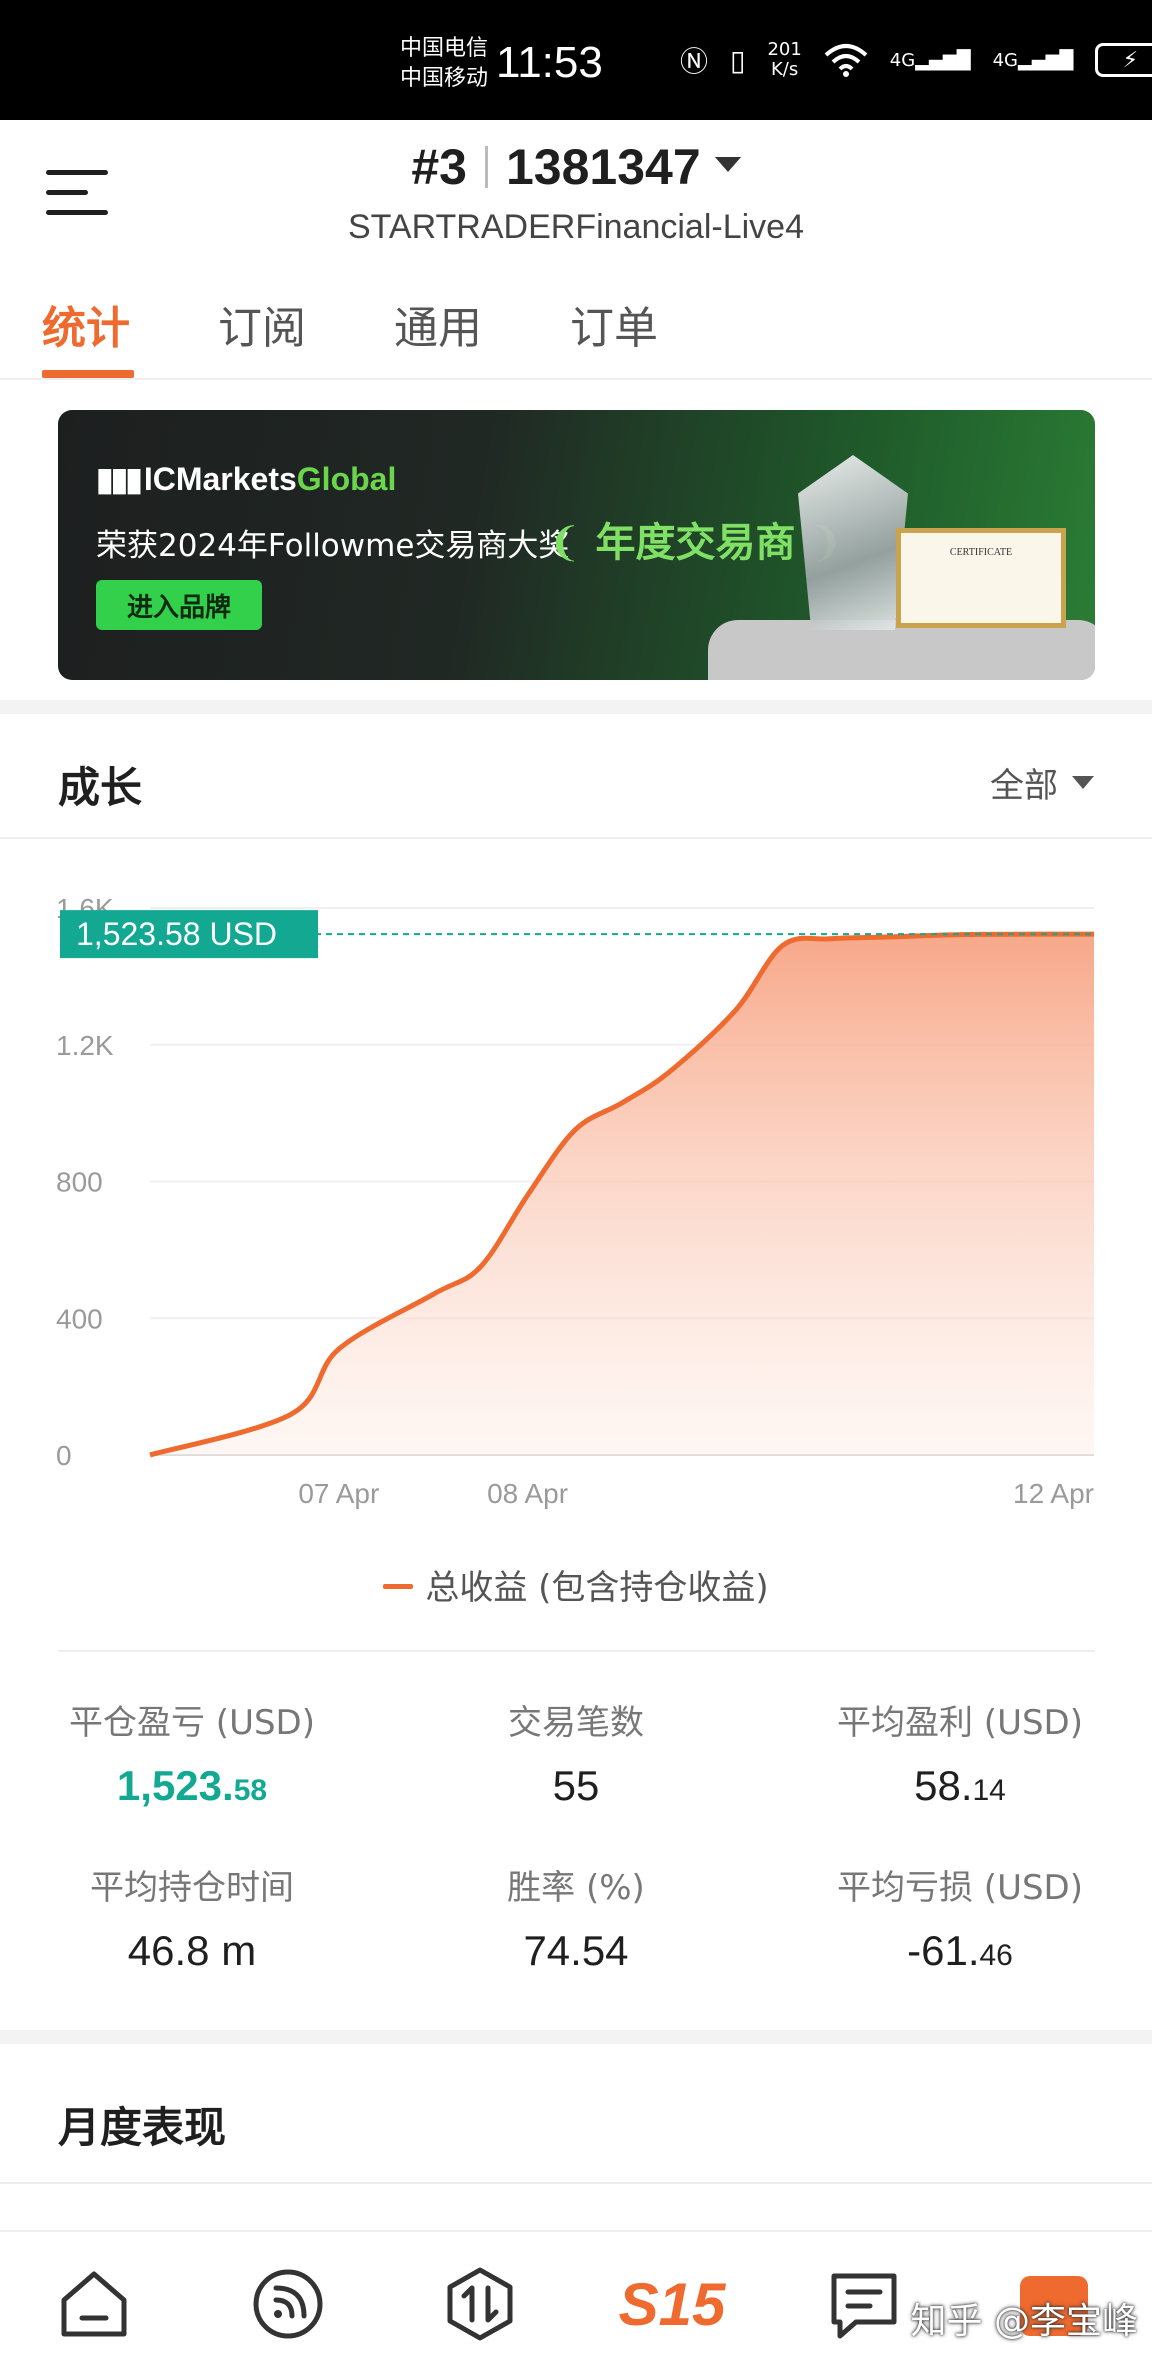 Image resolution: width=1152 pixels, height=2376 pixels. I want to click on status-icons: Ⓝ ▯ 201 K/s 4G▂▄▆█ 4G▂▄▆█ ⚡, so click(916, 60).